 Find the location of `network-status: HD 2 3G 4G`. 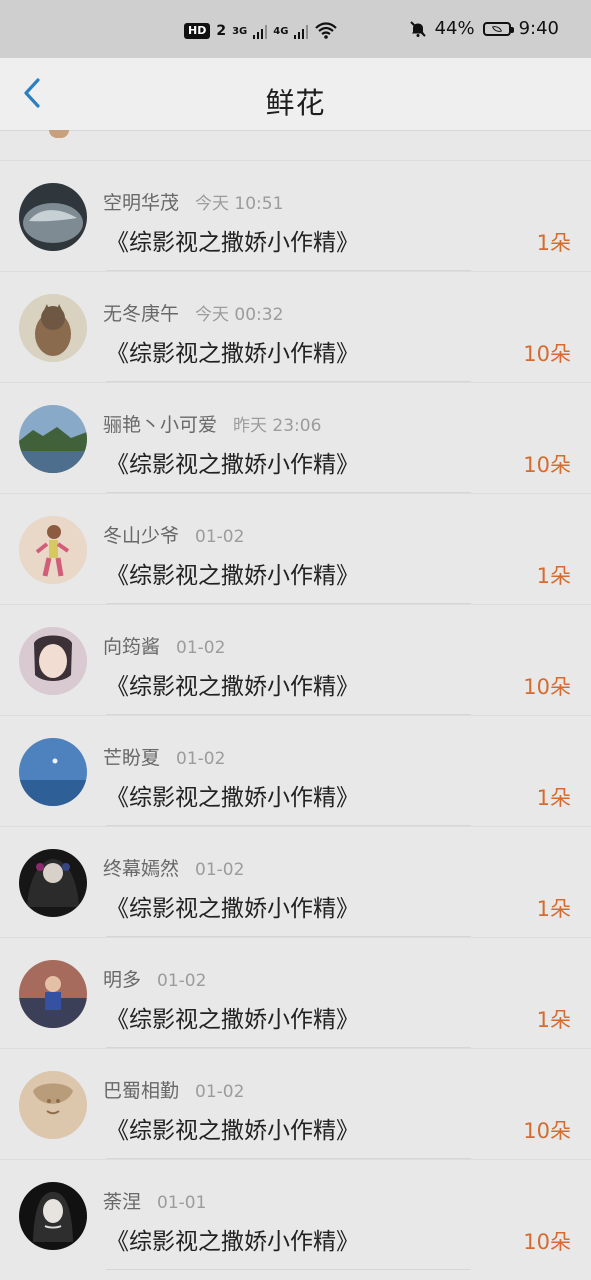

network-status: HD 2 3G 4G is located at coordinates (261, 31).